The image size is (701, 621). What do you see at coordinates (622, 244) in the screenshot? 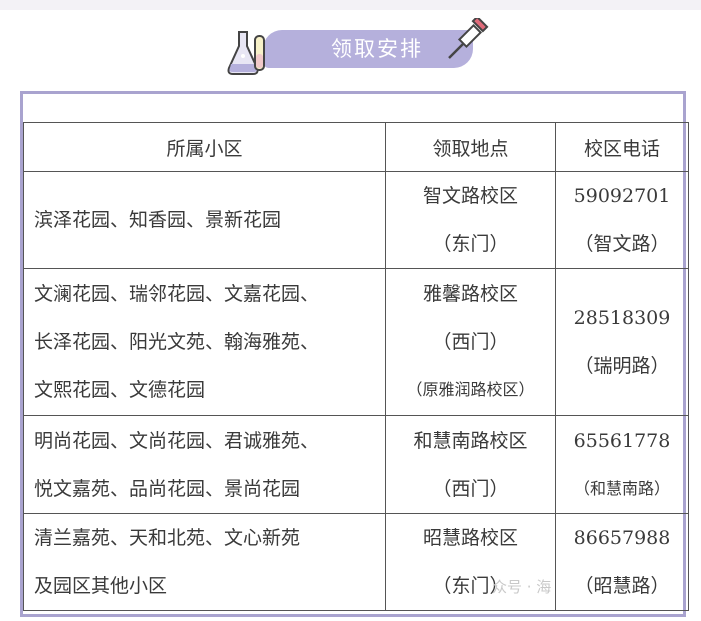
I see `phone-campus-note: （智文路）` at bounding box center [622, 244].